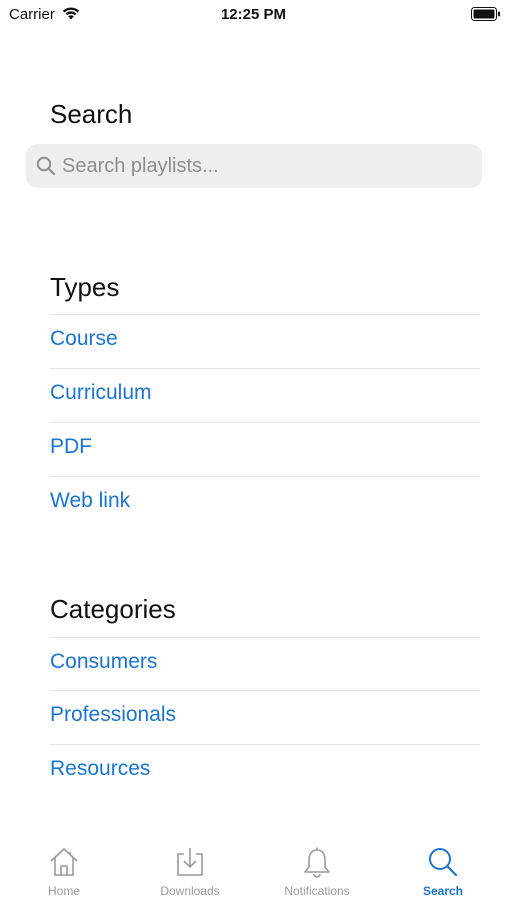 Image resolution: width=507 pixels, height=900 pixels. I want to click on category-row-consumers: Consumers, so click(265, 664).